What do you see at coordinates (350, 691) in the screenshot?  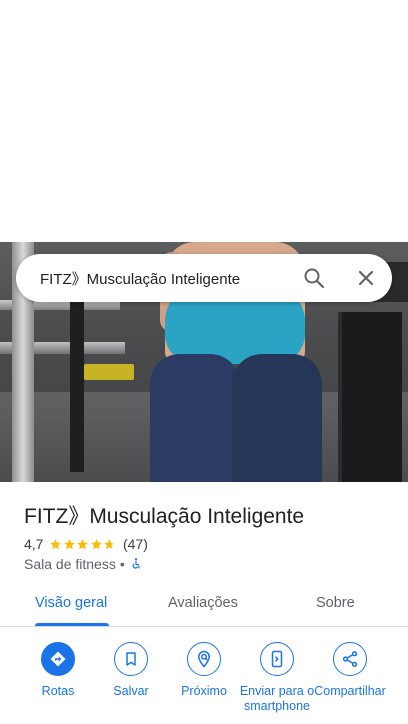 I see `share-label: Compartilhar` at bounding box center [350, 691].